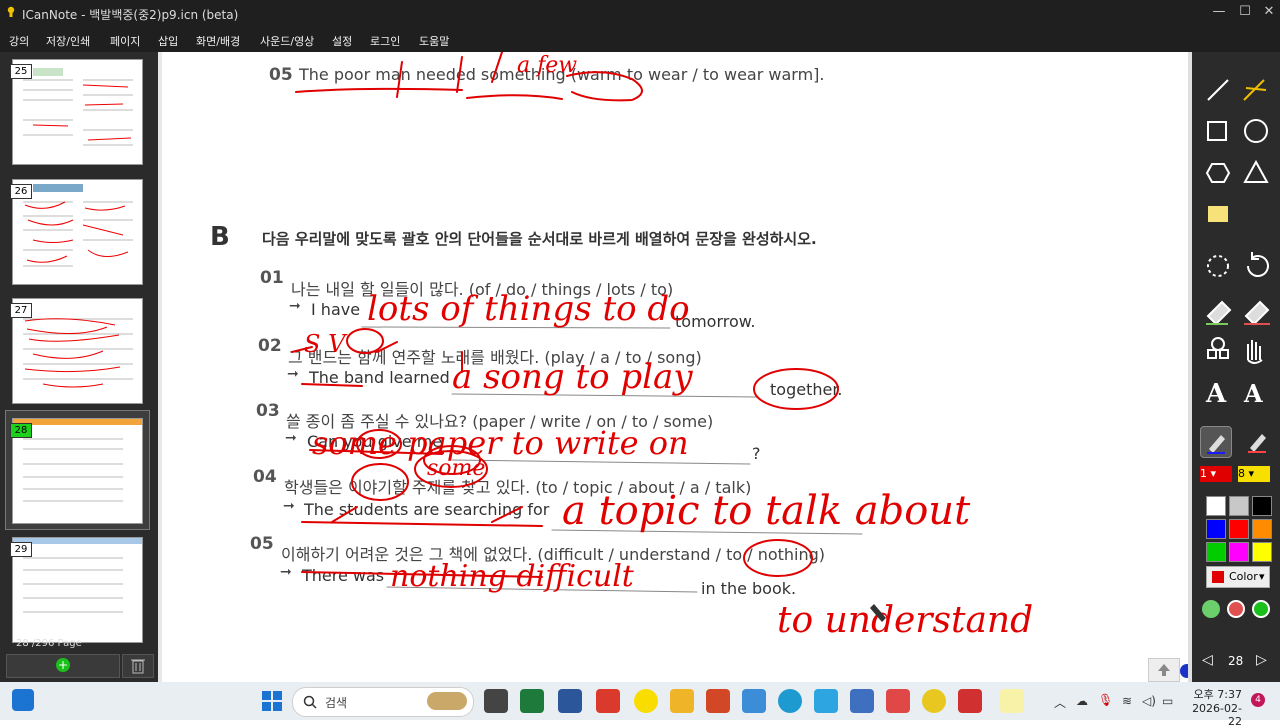  I want to click on text-tool-icon: A, so click(1216, 394).